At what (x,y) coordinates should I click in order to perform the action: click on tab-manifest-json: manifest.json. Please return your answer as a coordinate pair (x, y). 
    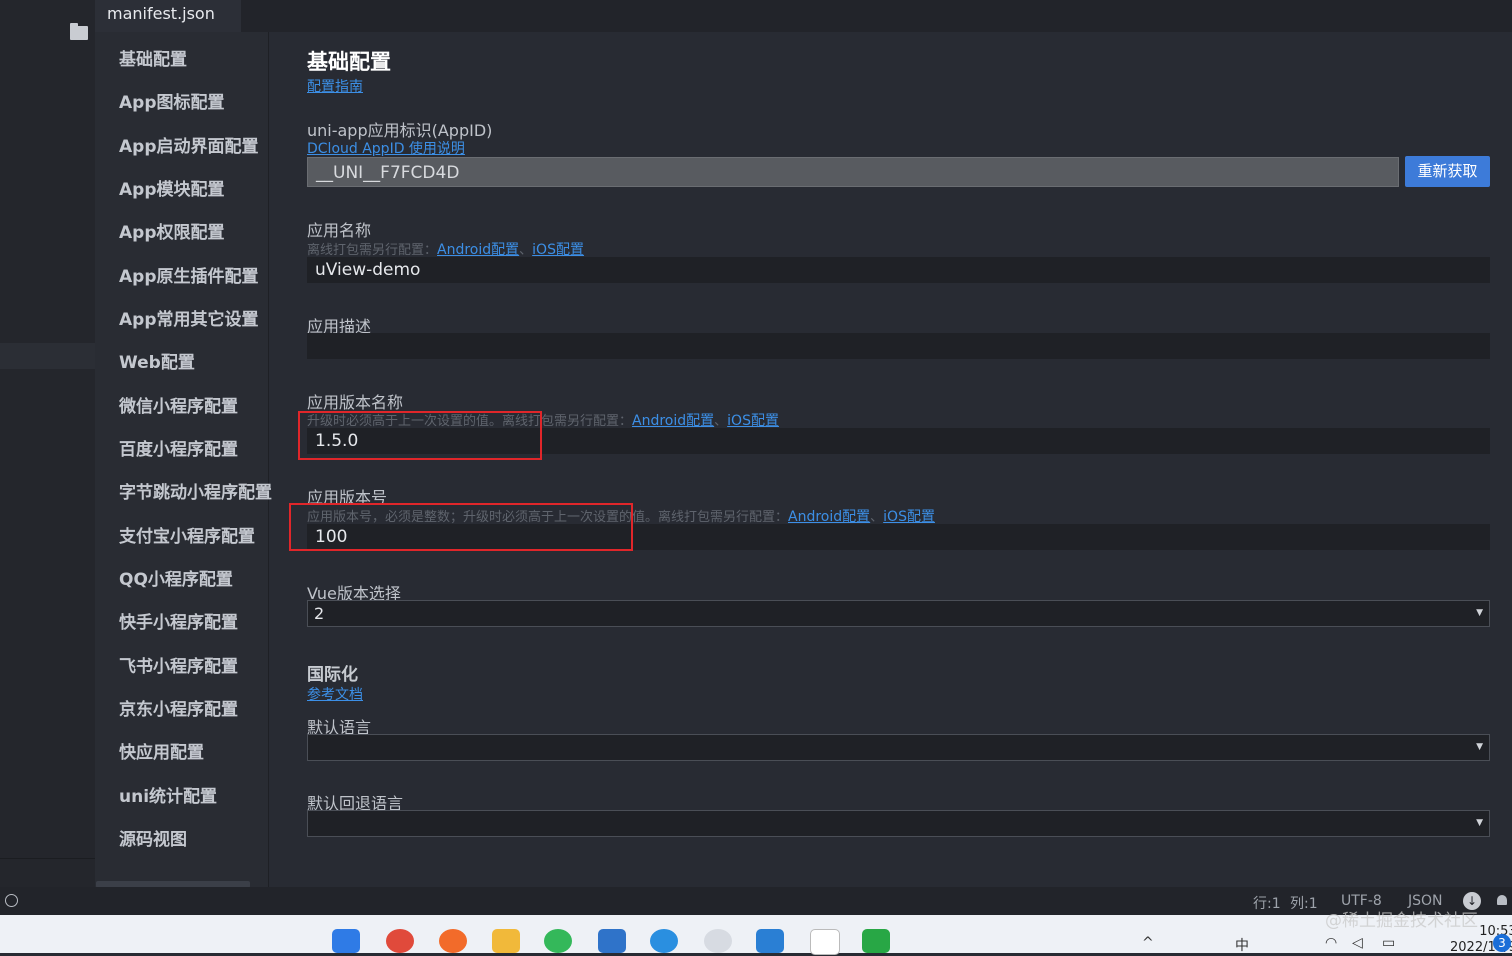
    Looking at the image, I should click on (168, 16).